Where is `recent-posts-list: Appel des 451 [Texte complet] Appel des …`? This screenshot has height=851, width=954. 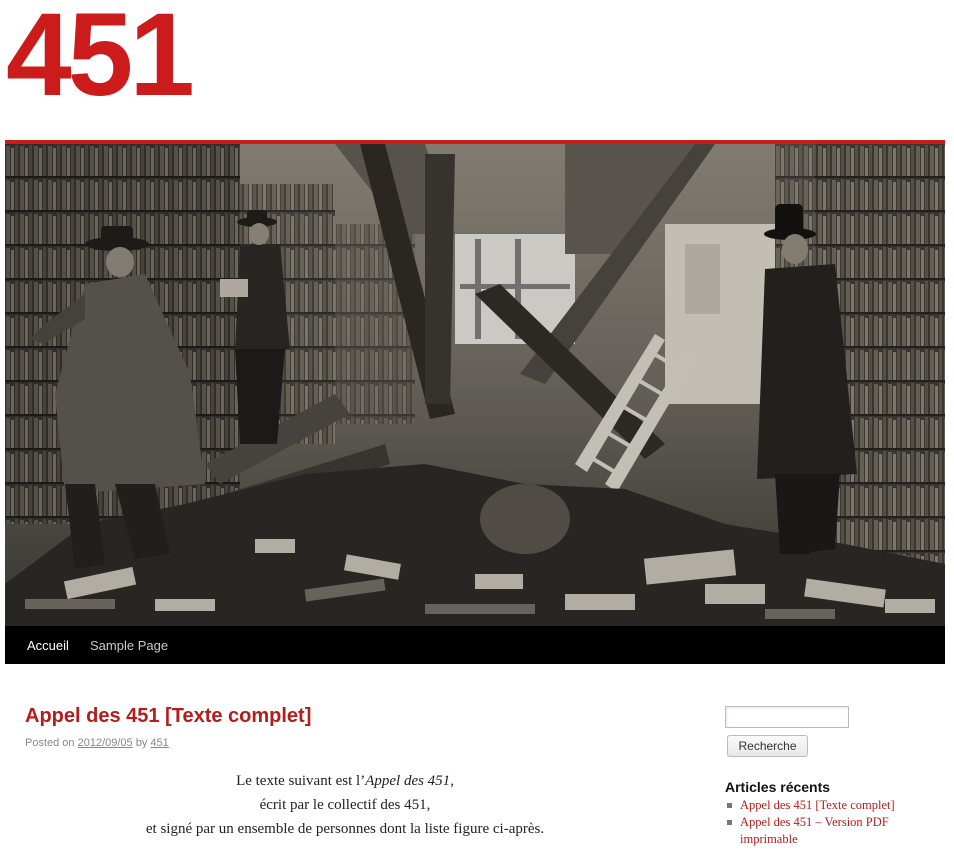 recent-posts-list: Appel des 451 [Texte complet] Appel des … is located at coordinates (832, 822).